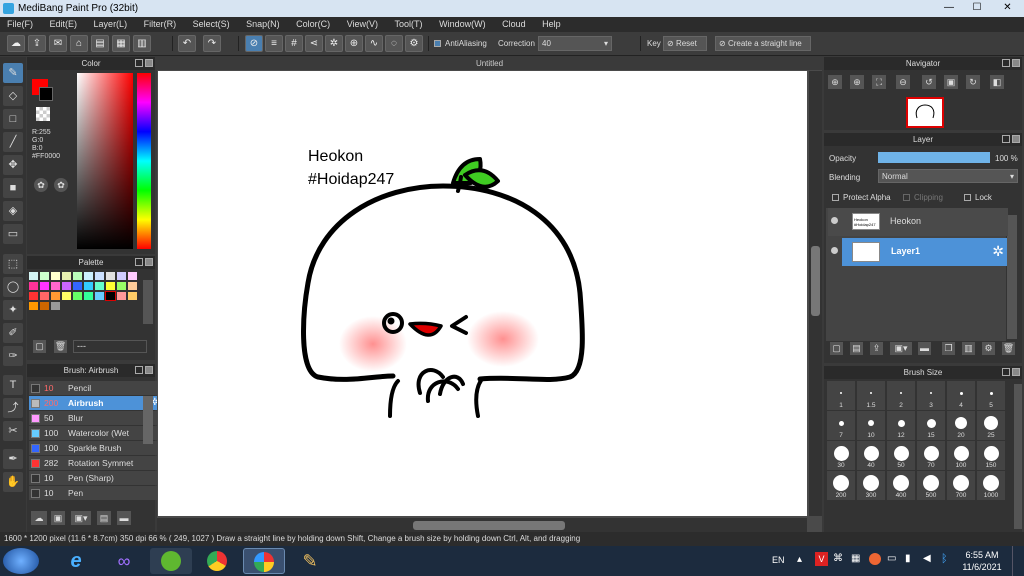 This screenshot has height=576, width=1024. I want to click on page-icon: ▤, so click(100, 43).